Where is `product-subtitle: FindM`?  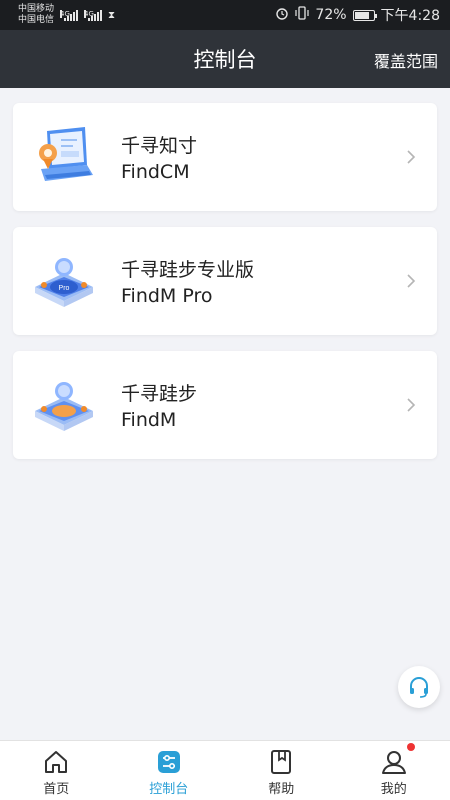 product-subtitle: FindM is located at coordinates (149, 420).